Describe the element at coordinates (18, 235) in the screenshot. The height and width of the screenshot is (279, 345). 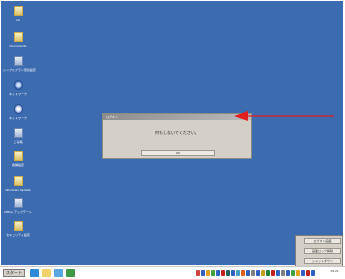
I see `desktop-icon-label: セキュリティ設定` at that location.